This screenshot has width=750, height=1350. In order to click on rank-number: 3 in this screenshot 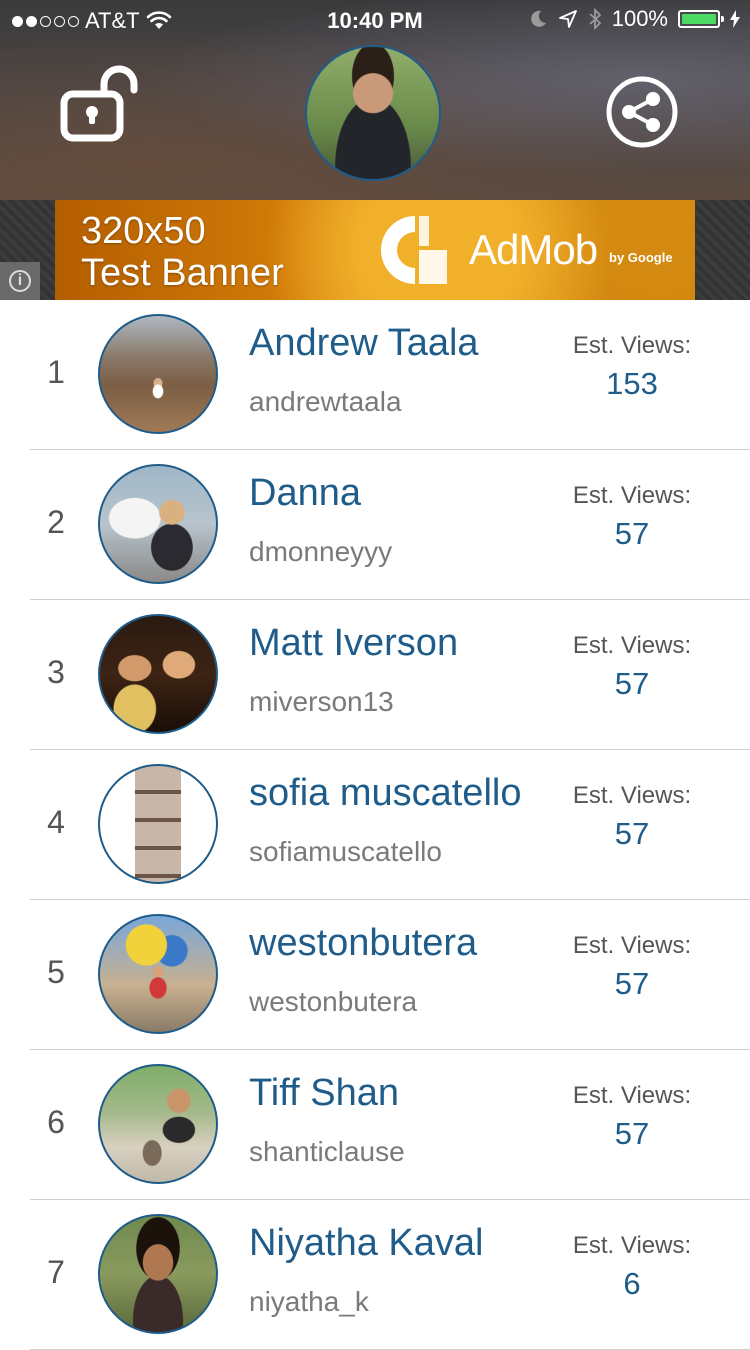, I will do `click(56, 672)`.